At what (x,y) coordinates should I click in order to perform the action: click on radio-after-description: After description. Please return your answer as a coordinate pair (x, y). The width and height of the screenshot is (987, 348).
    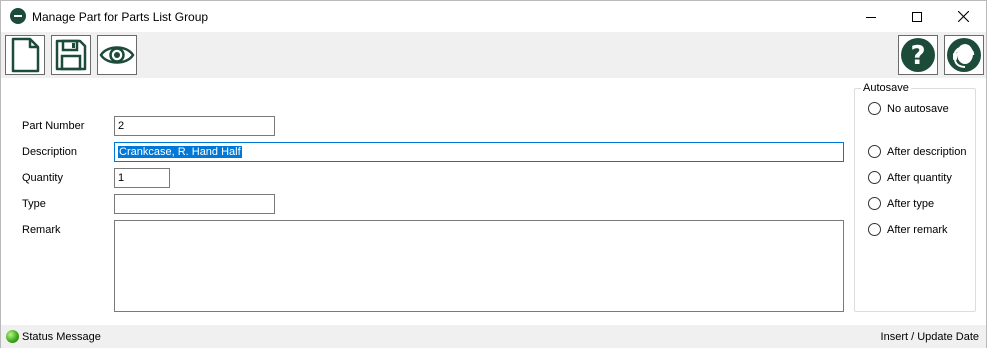
    Looking at the image, I should click on (917, 151).